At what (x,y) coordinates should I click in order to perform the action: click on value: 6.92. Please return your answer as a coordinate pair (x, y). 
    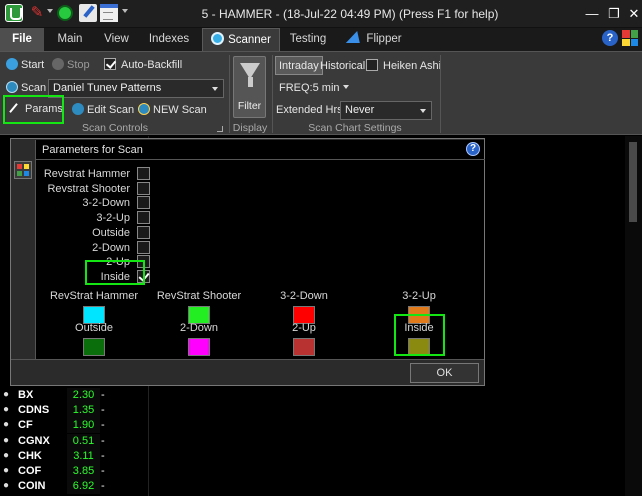
    Looking at the image, I should click on (83, 487).